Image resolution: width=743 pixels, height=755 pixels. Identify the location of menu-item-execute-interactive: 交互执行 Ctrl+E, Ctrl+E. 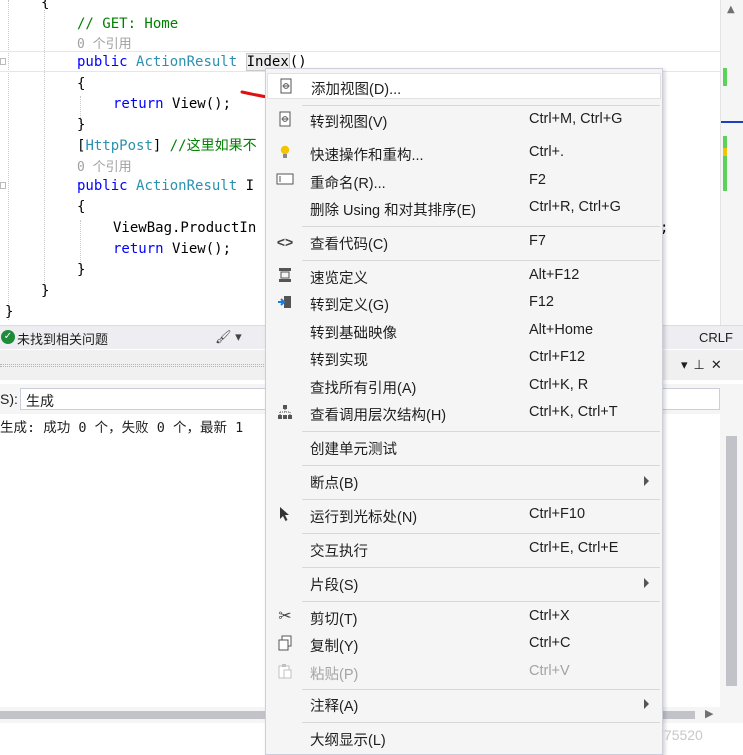
(464, 549).